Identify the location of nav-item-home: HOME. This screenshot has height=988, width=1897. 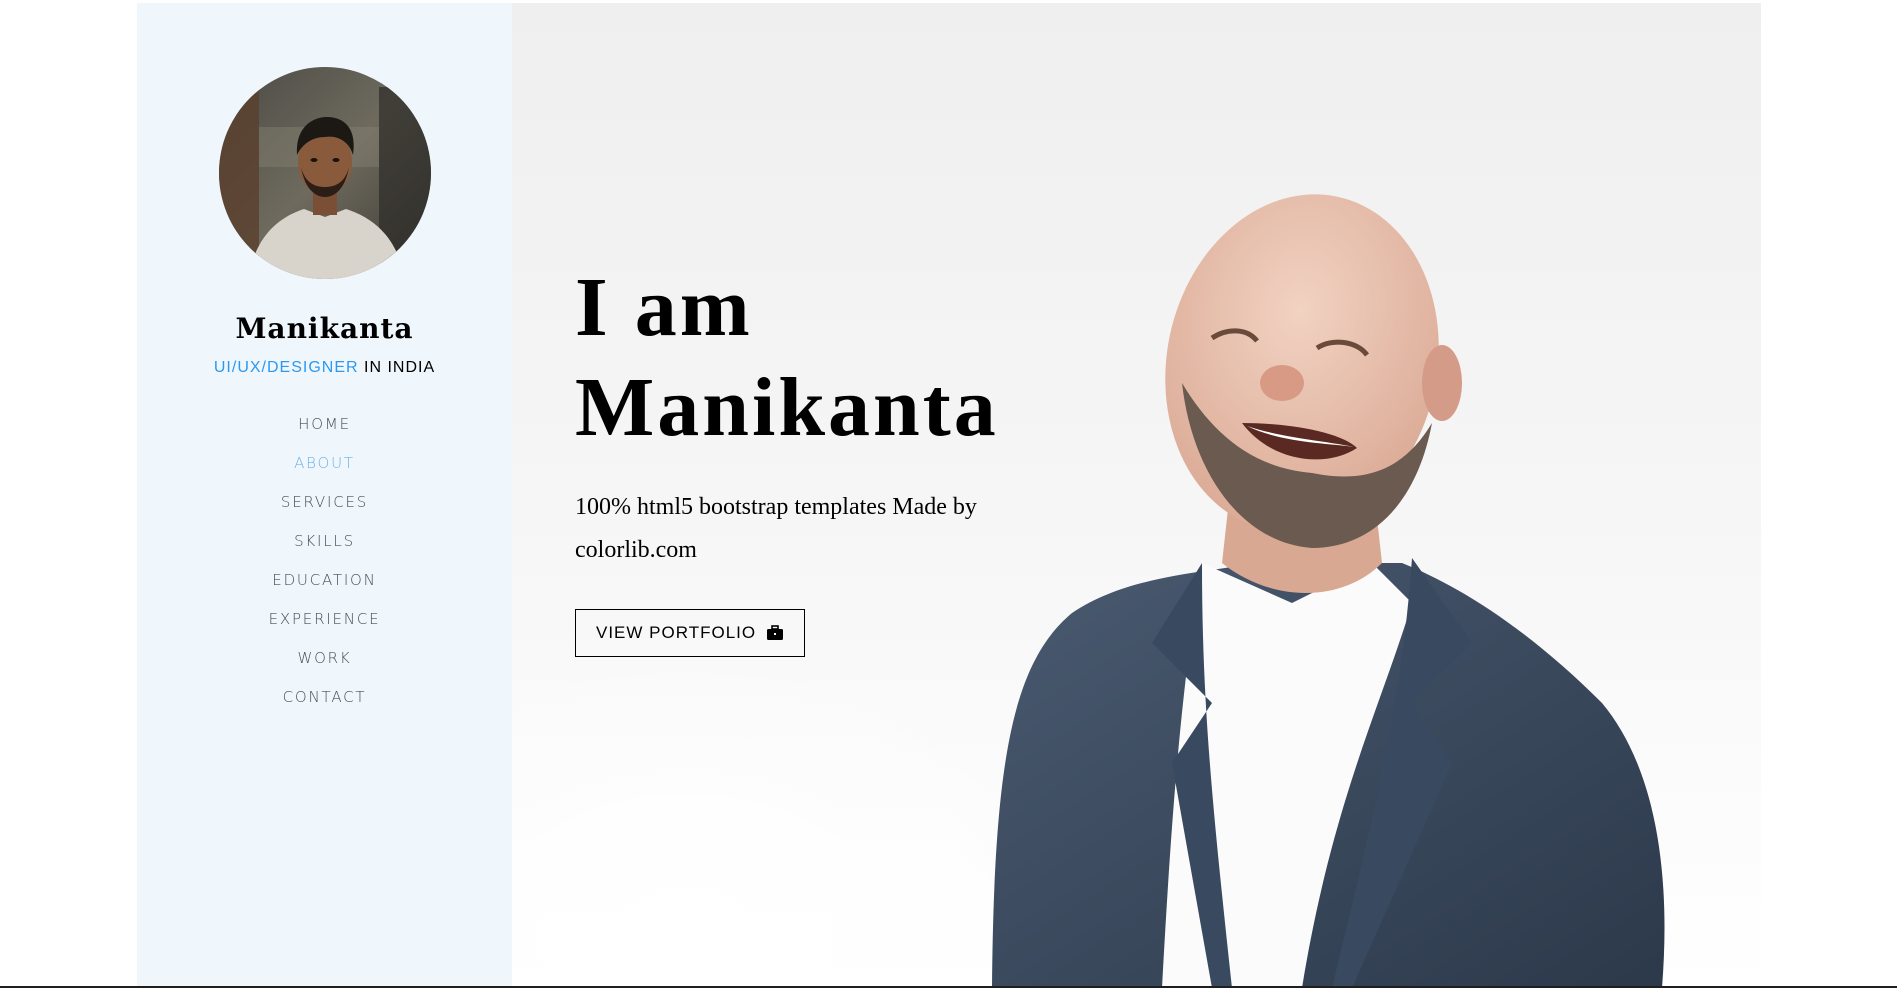
(324, 424).